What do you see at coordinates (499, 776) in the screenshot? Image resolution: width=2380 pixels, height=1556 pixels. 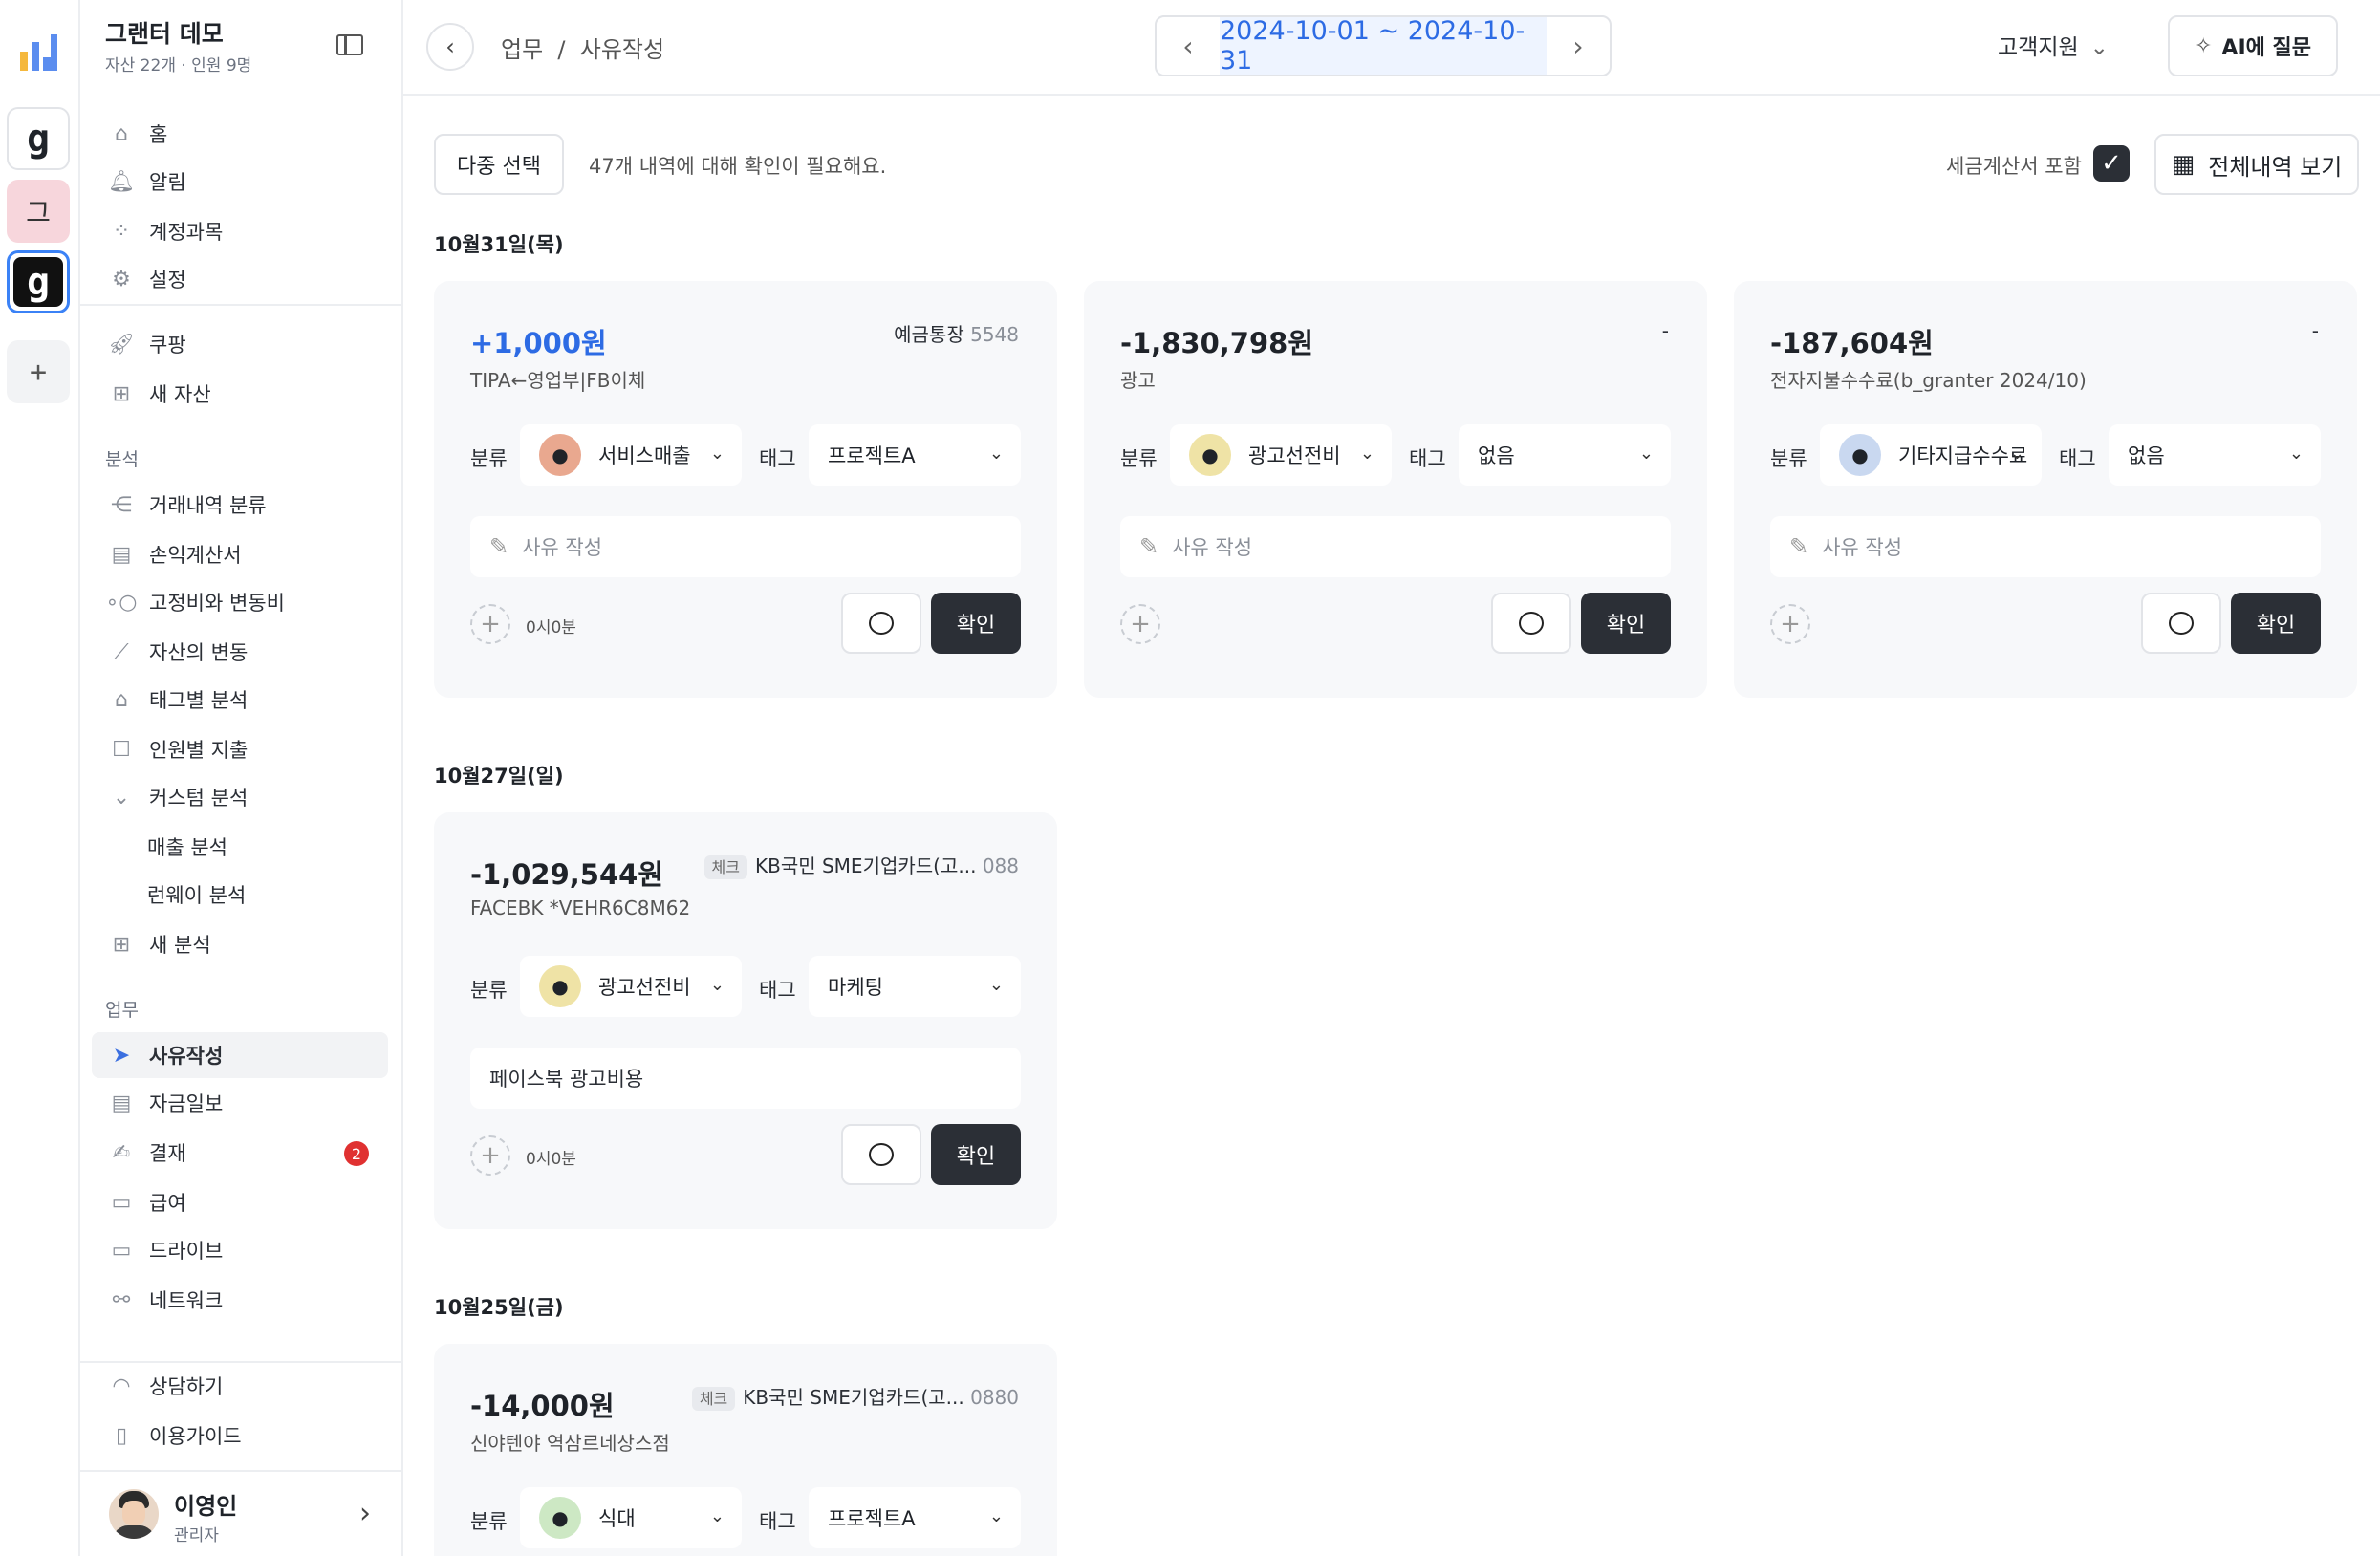 I see `date-group-header: 10월27일(일)` at bounding box center [499, 776].